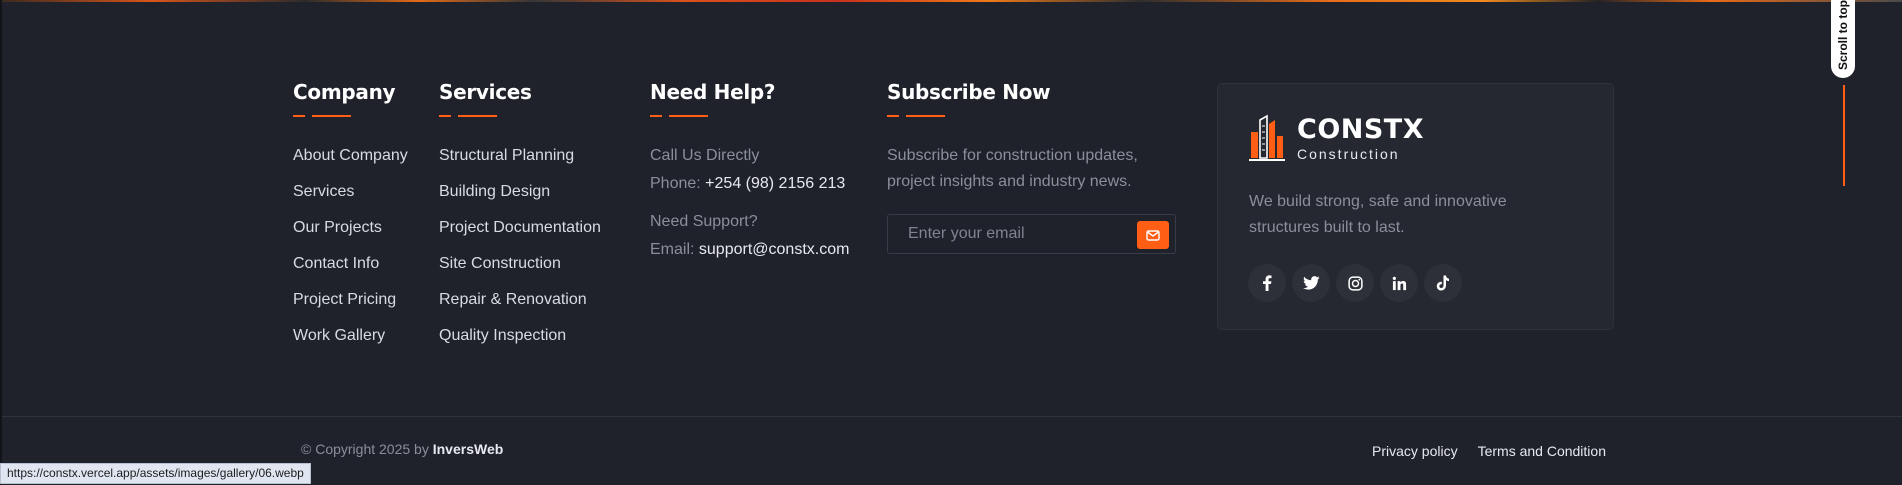  I want to click on envelope-icon, so click(1153, 235).